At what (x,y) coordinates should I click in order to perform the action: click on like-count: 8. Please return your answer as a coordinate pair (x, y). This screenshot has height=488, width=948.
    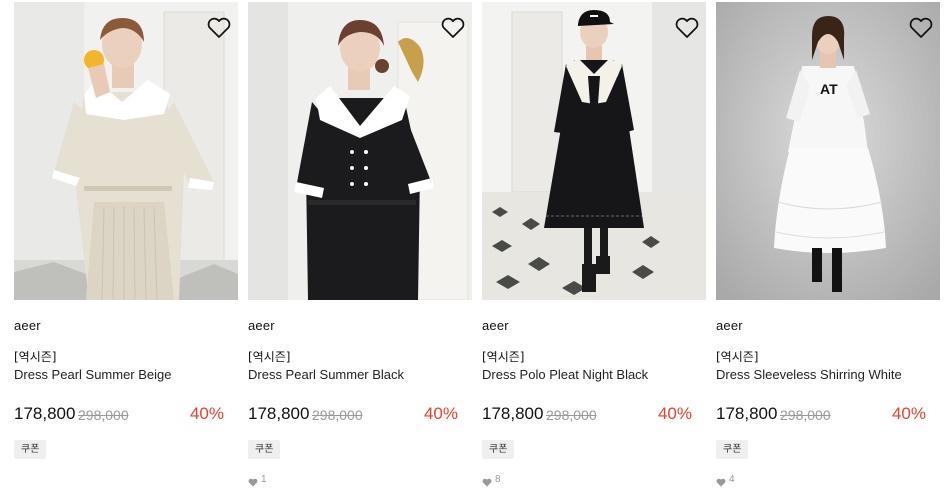
    Looking at the image, I should click on (491, 481).